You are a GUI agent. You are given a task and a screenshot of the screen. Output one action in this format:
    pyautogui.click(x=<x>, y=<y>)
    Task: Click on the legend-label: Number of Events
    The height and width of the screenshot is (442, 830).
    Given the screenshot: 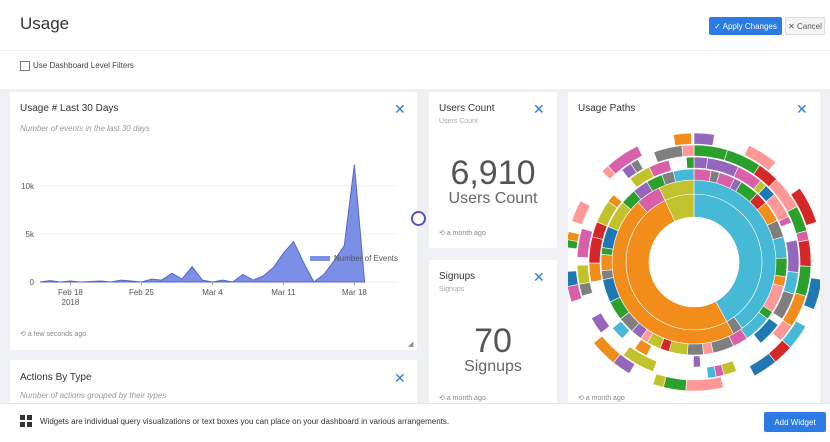 What is the action you would take?
    pyautogui.click(x=366, y=258)
    